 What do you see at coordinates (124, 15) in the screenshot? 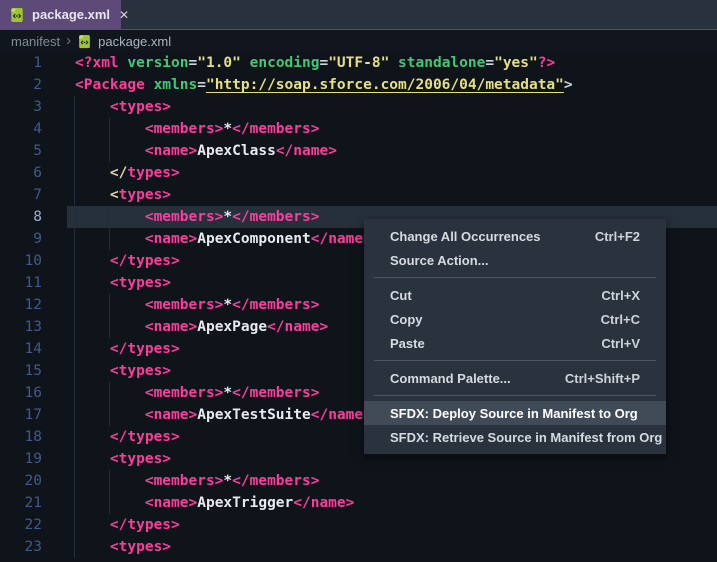
I see `tab-close-icon: ✕` at bounding box center [124, 15].